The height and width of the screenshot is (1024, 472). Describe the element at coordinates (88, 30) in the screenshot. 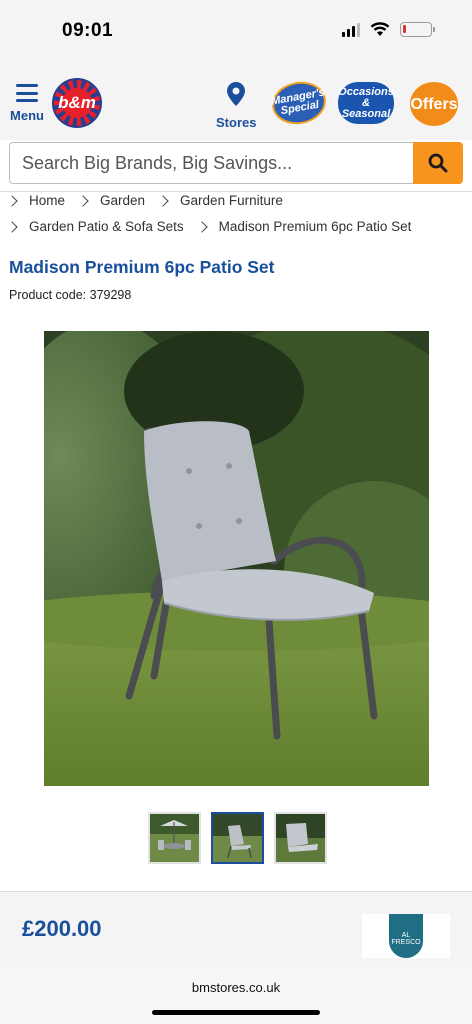

I see `status-time: 09:01` at that location.